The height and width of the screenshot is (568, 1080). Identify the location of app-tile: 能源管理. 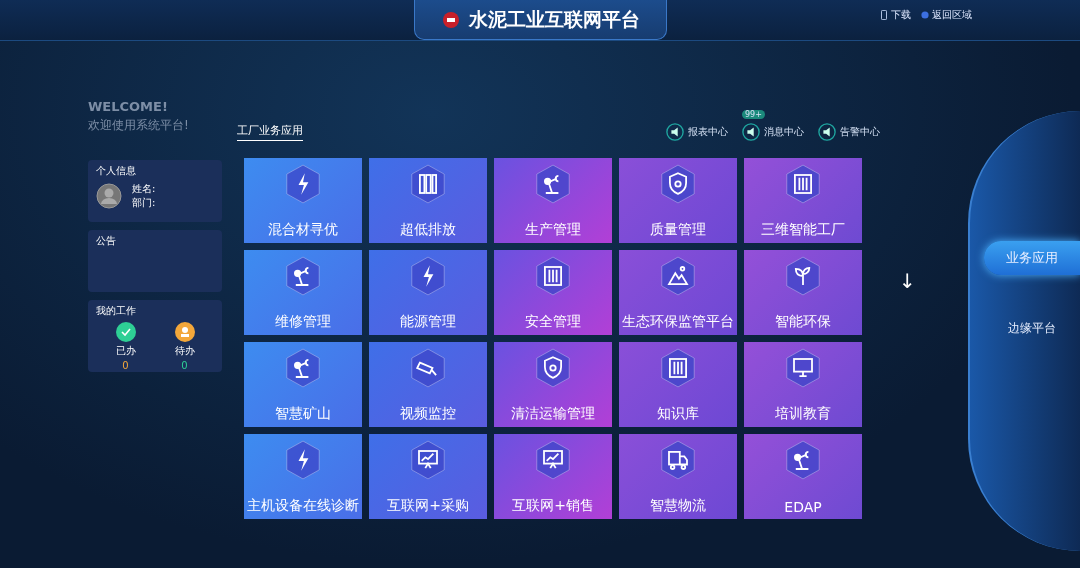
(428, 292).